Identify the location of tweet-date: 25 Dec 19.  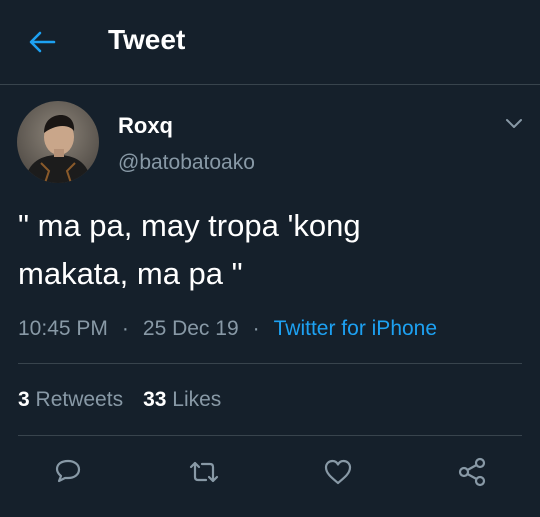
(190, 328).